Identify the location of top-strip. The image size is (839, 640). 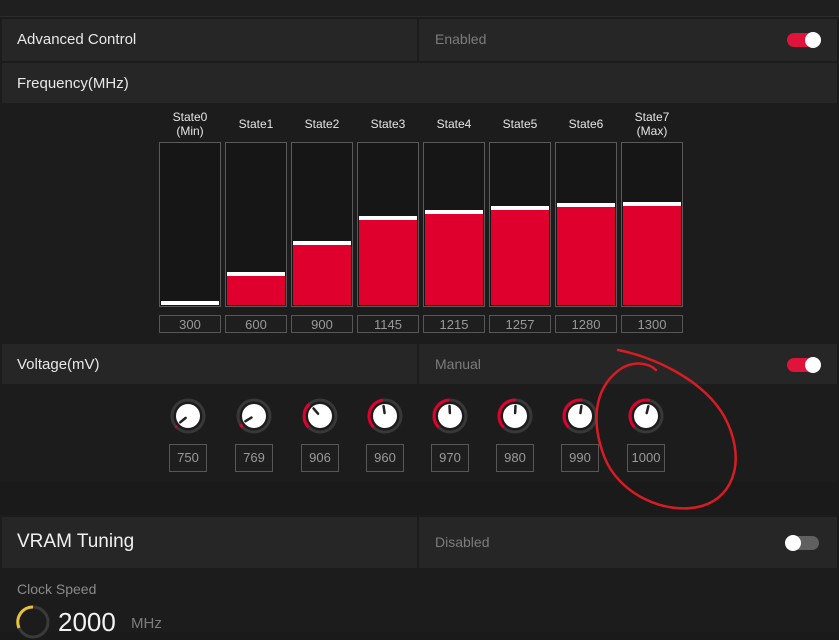
(419, 8).